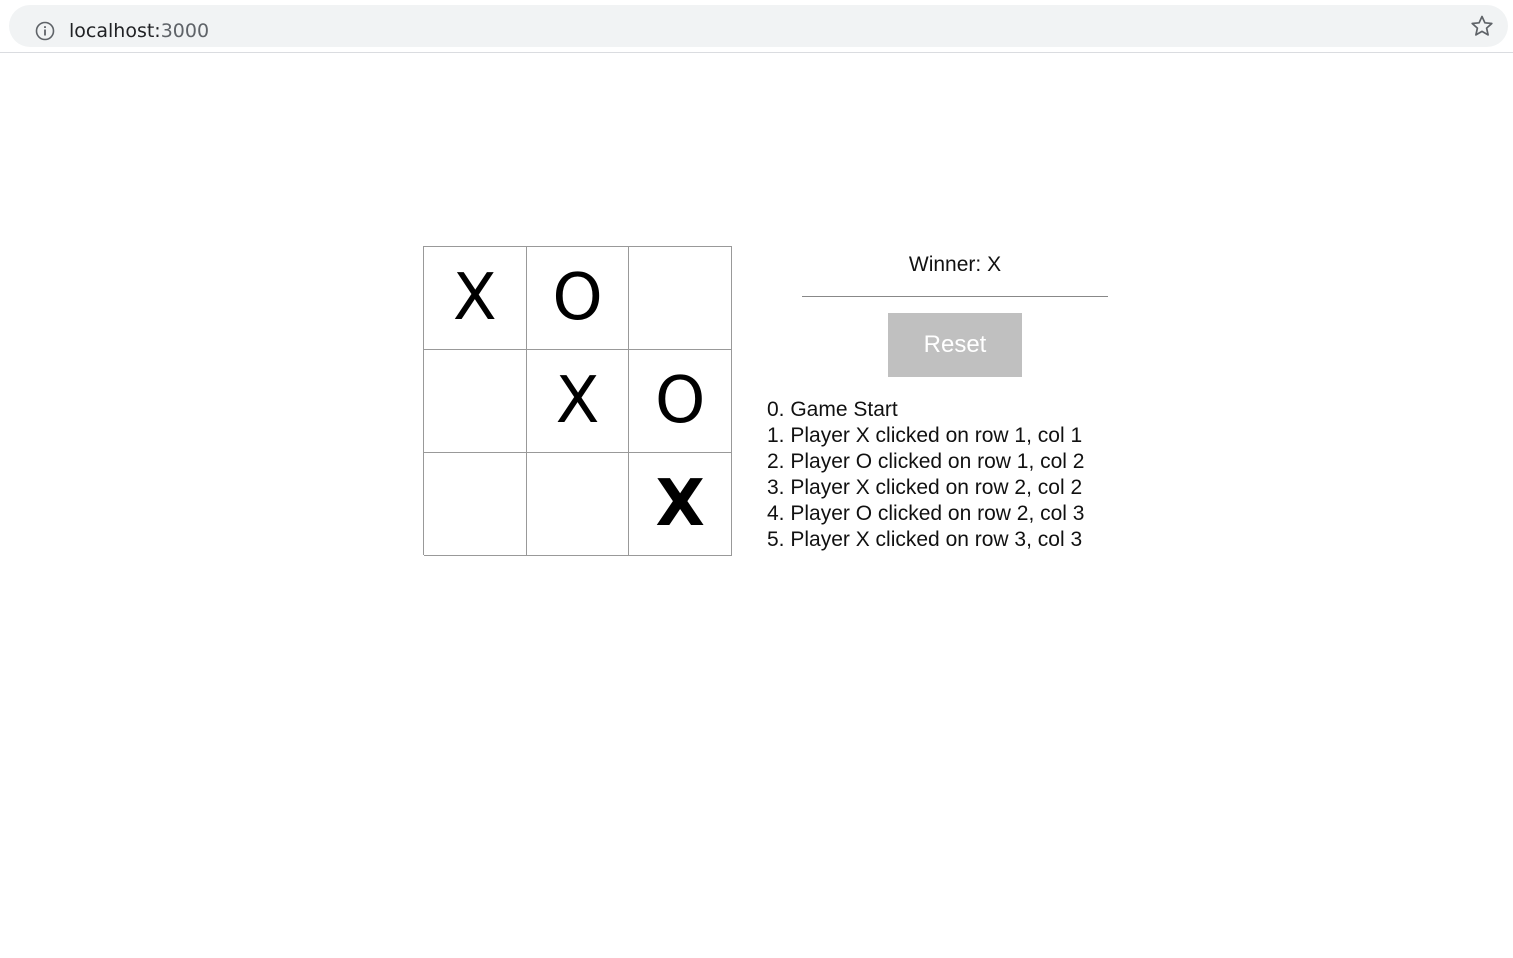  What do you see at coordinates (475, 504) in the screenshot?
I see `square-r3-c1` at bounding box center [475, 504].